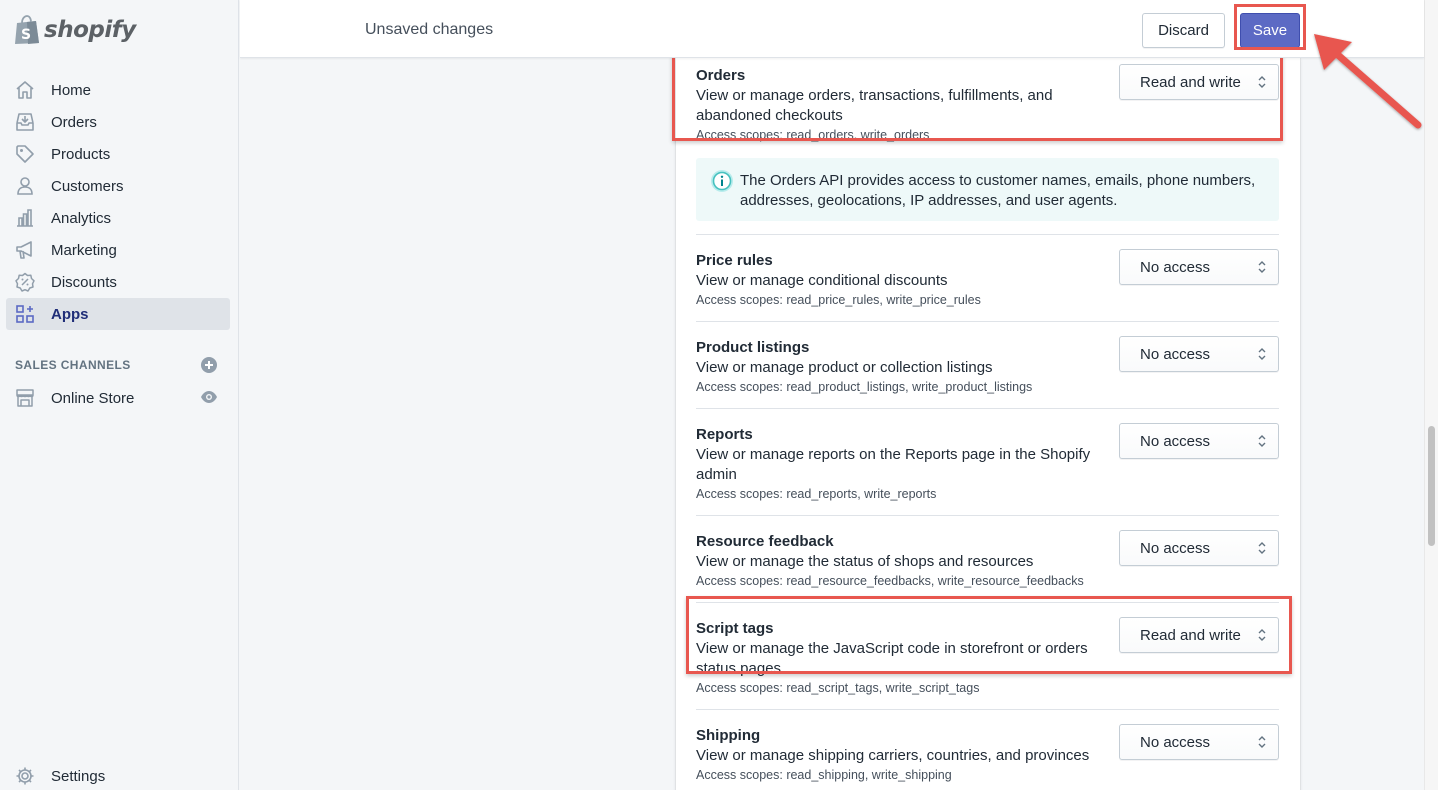 This screenshot has height=790, width=1438. Describe the element at coordinates (74, 122) in the screenshot. I see `sidebar-item-label: Orders` at that location.